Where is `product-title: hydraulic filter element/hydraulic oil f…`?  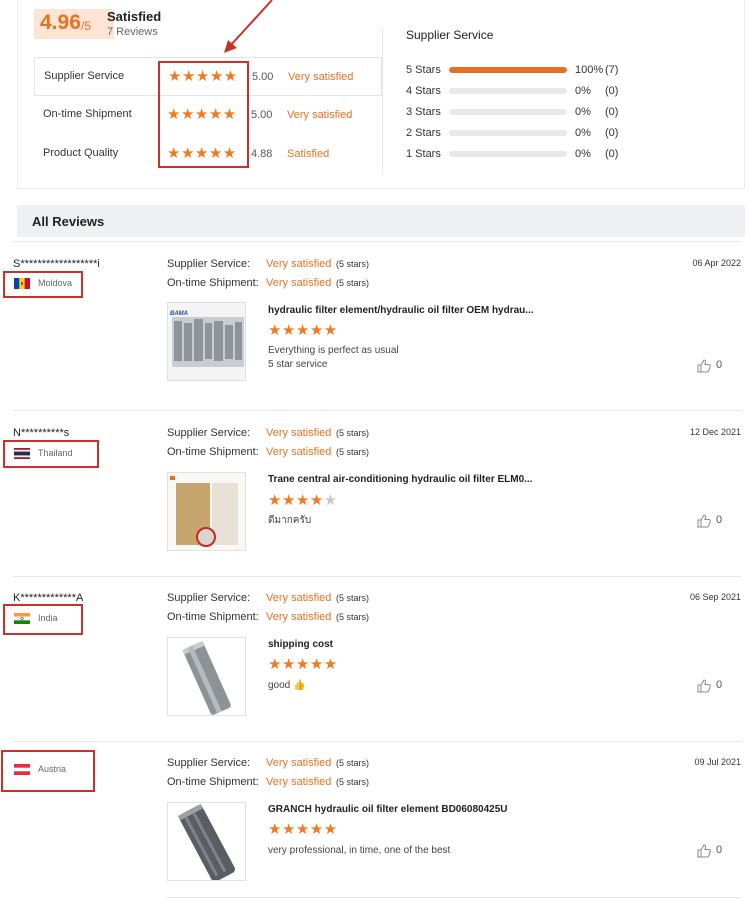 product-title: hydraulic filter element/hydraulic oil f… is located at coordinates (401, 310).